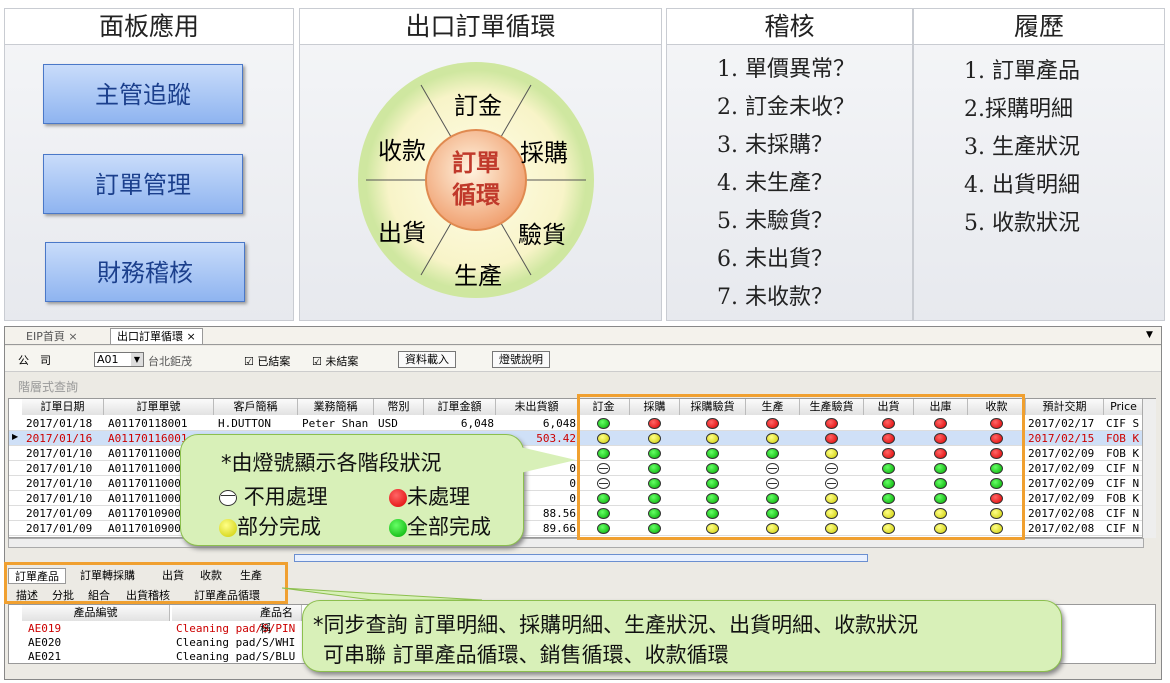  What do you see at coordinates (336, 407) in the screenshot?
I see `col-header: 業務簡稱` at bounding box center [336, 407].